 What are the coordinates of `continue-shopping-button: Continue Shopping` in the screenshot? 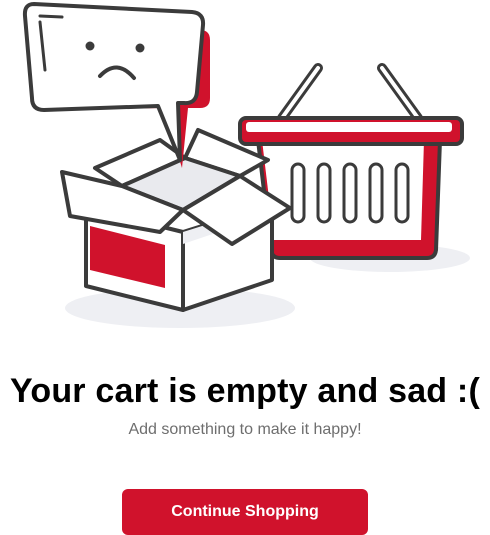 It's located at (245, 512).